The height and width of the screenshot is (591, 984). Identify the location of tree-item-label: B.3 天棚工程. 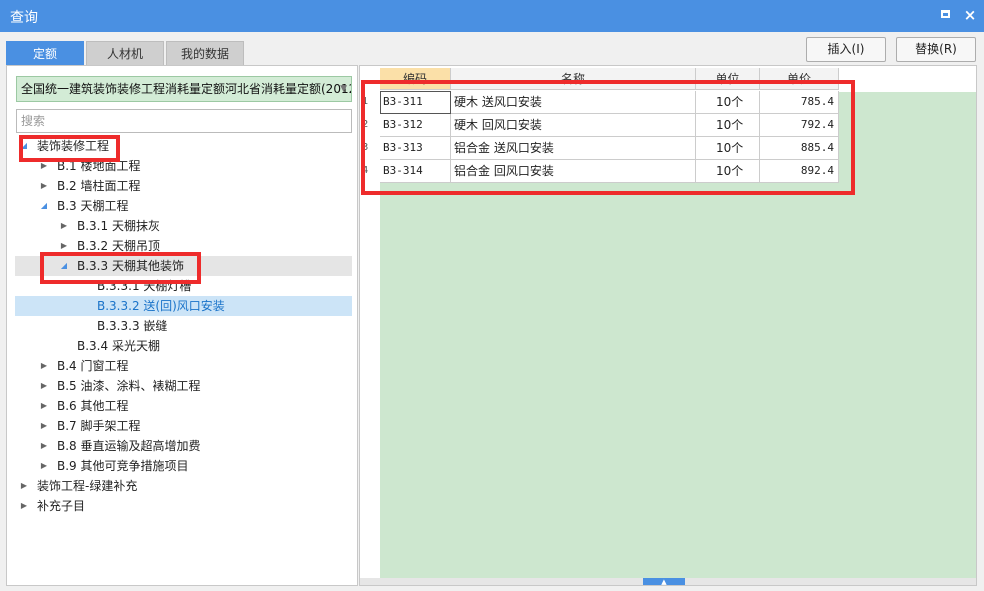
(93, 206).